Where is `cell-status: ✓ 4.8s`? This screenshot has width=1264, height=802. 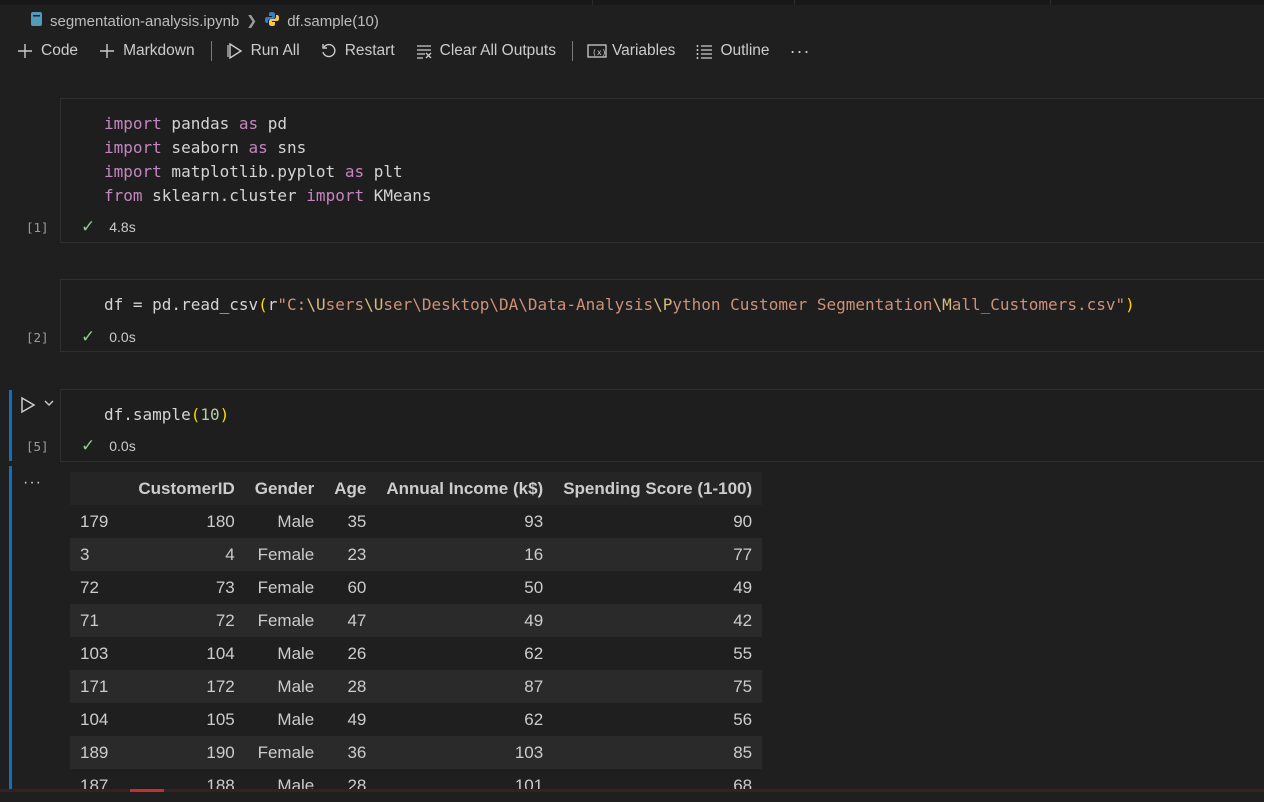
cell-status: ✓ 4.8s is located at coordinates (108, 227).